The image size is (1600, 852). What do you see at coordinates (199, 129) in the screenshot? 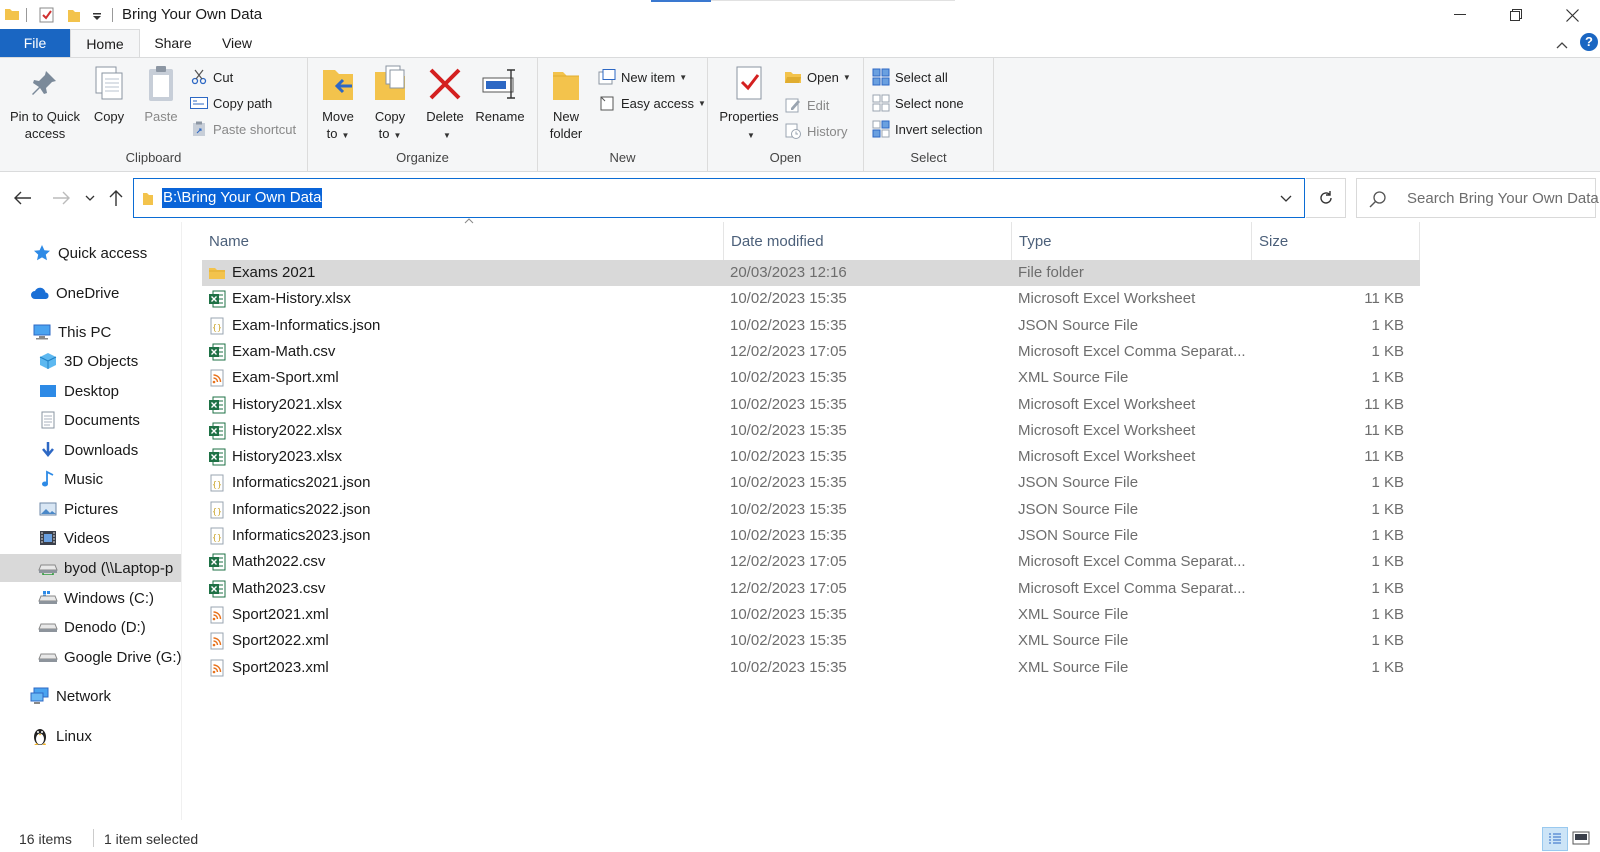
I see `paste-shortcut-icon` at bounding box center [199, 129].